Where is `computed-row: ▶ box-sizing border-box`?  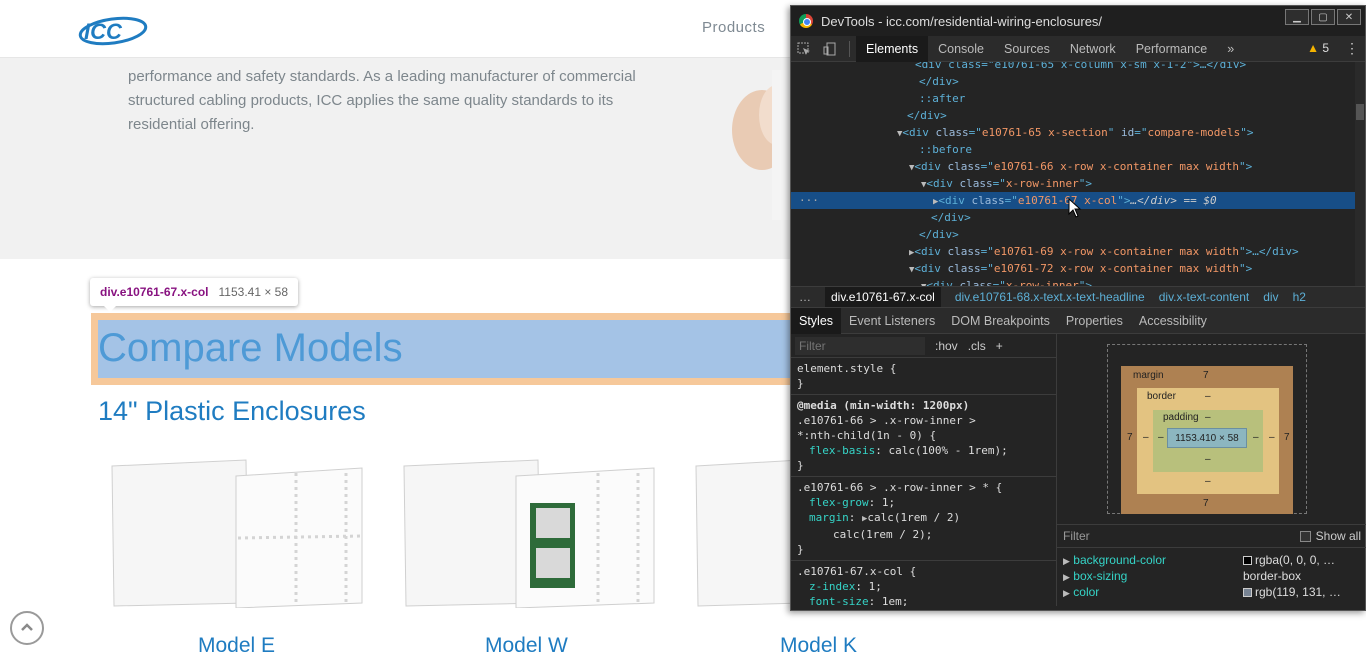
computed-row: ▶ box-sizing border-box is located at coordinates (1213, 576).